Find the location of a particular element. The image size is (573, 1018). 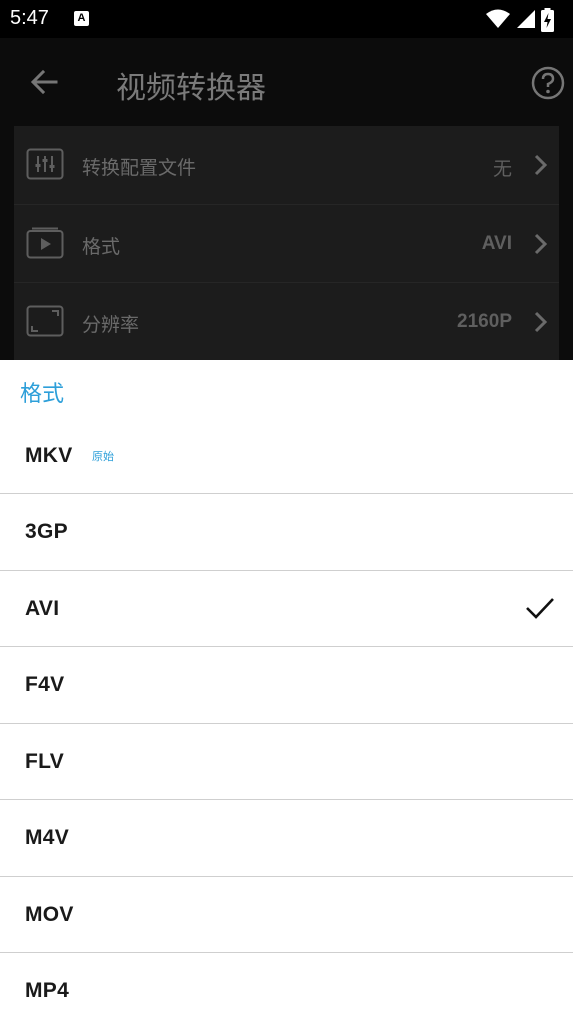

status-time: 5:47 is located at coordinates (29, 18).